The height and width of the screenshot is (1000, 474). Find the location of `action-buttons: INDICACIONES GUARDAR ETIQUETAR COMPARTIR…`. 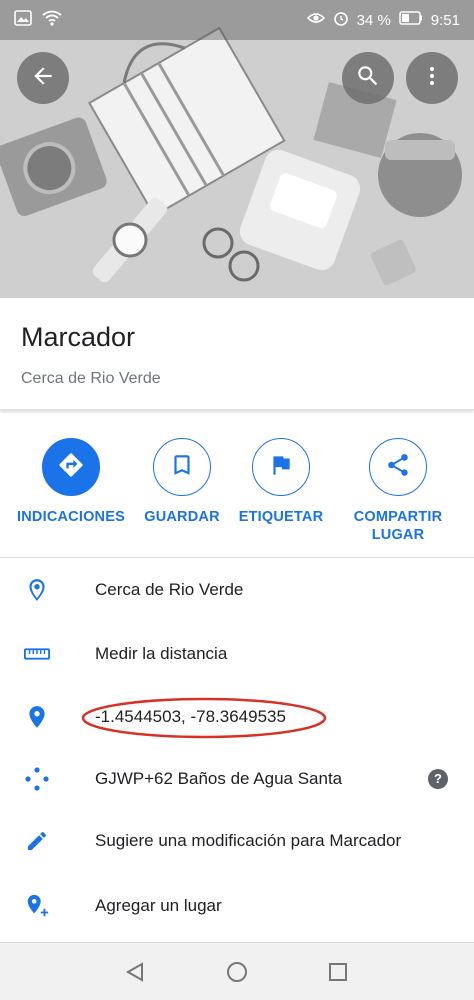

action-buttons: INDICACIONES GUARDAR ETIQUETAR COMPARTIR… is located at coordinates (237, 494).